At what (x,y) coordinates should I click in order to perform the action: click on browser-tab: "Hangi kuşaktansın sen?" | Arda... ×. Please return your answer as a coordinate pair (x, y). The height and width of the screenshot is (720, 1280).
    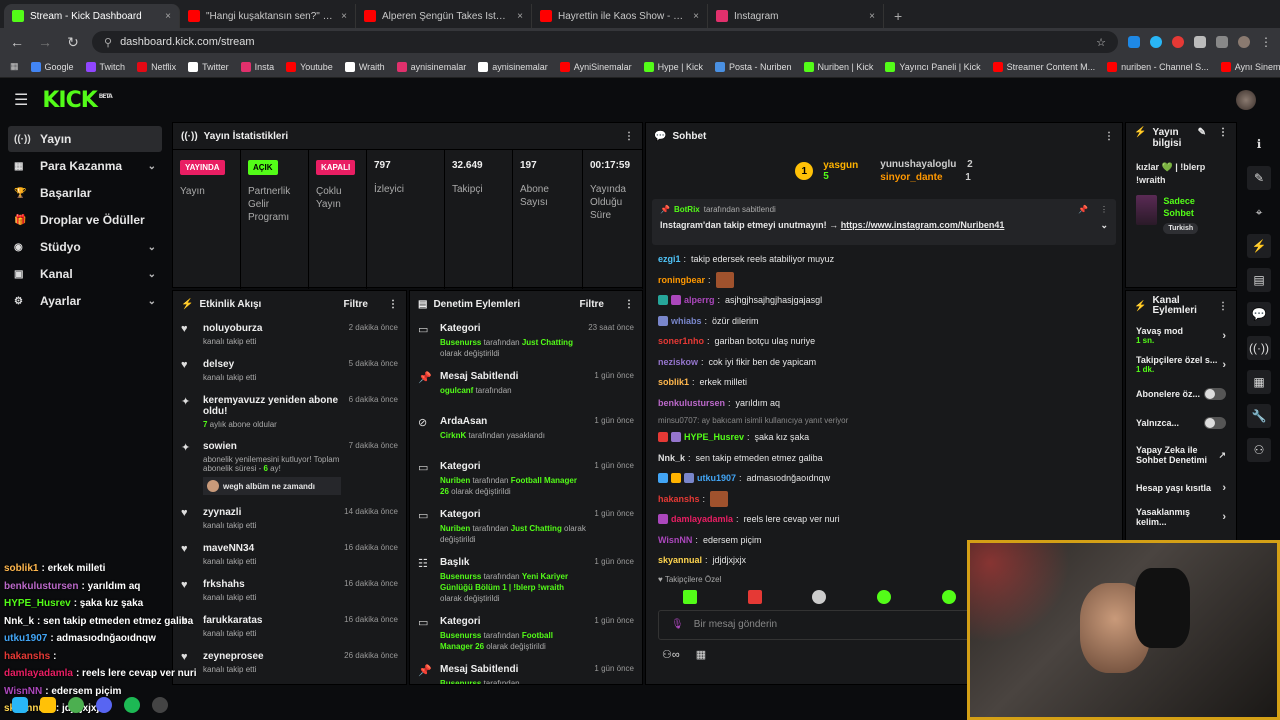
    Looking at the image, I should click on (268, 16).